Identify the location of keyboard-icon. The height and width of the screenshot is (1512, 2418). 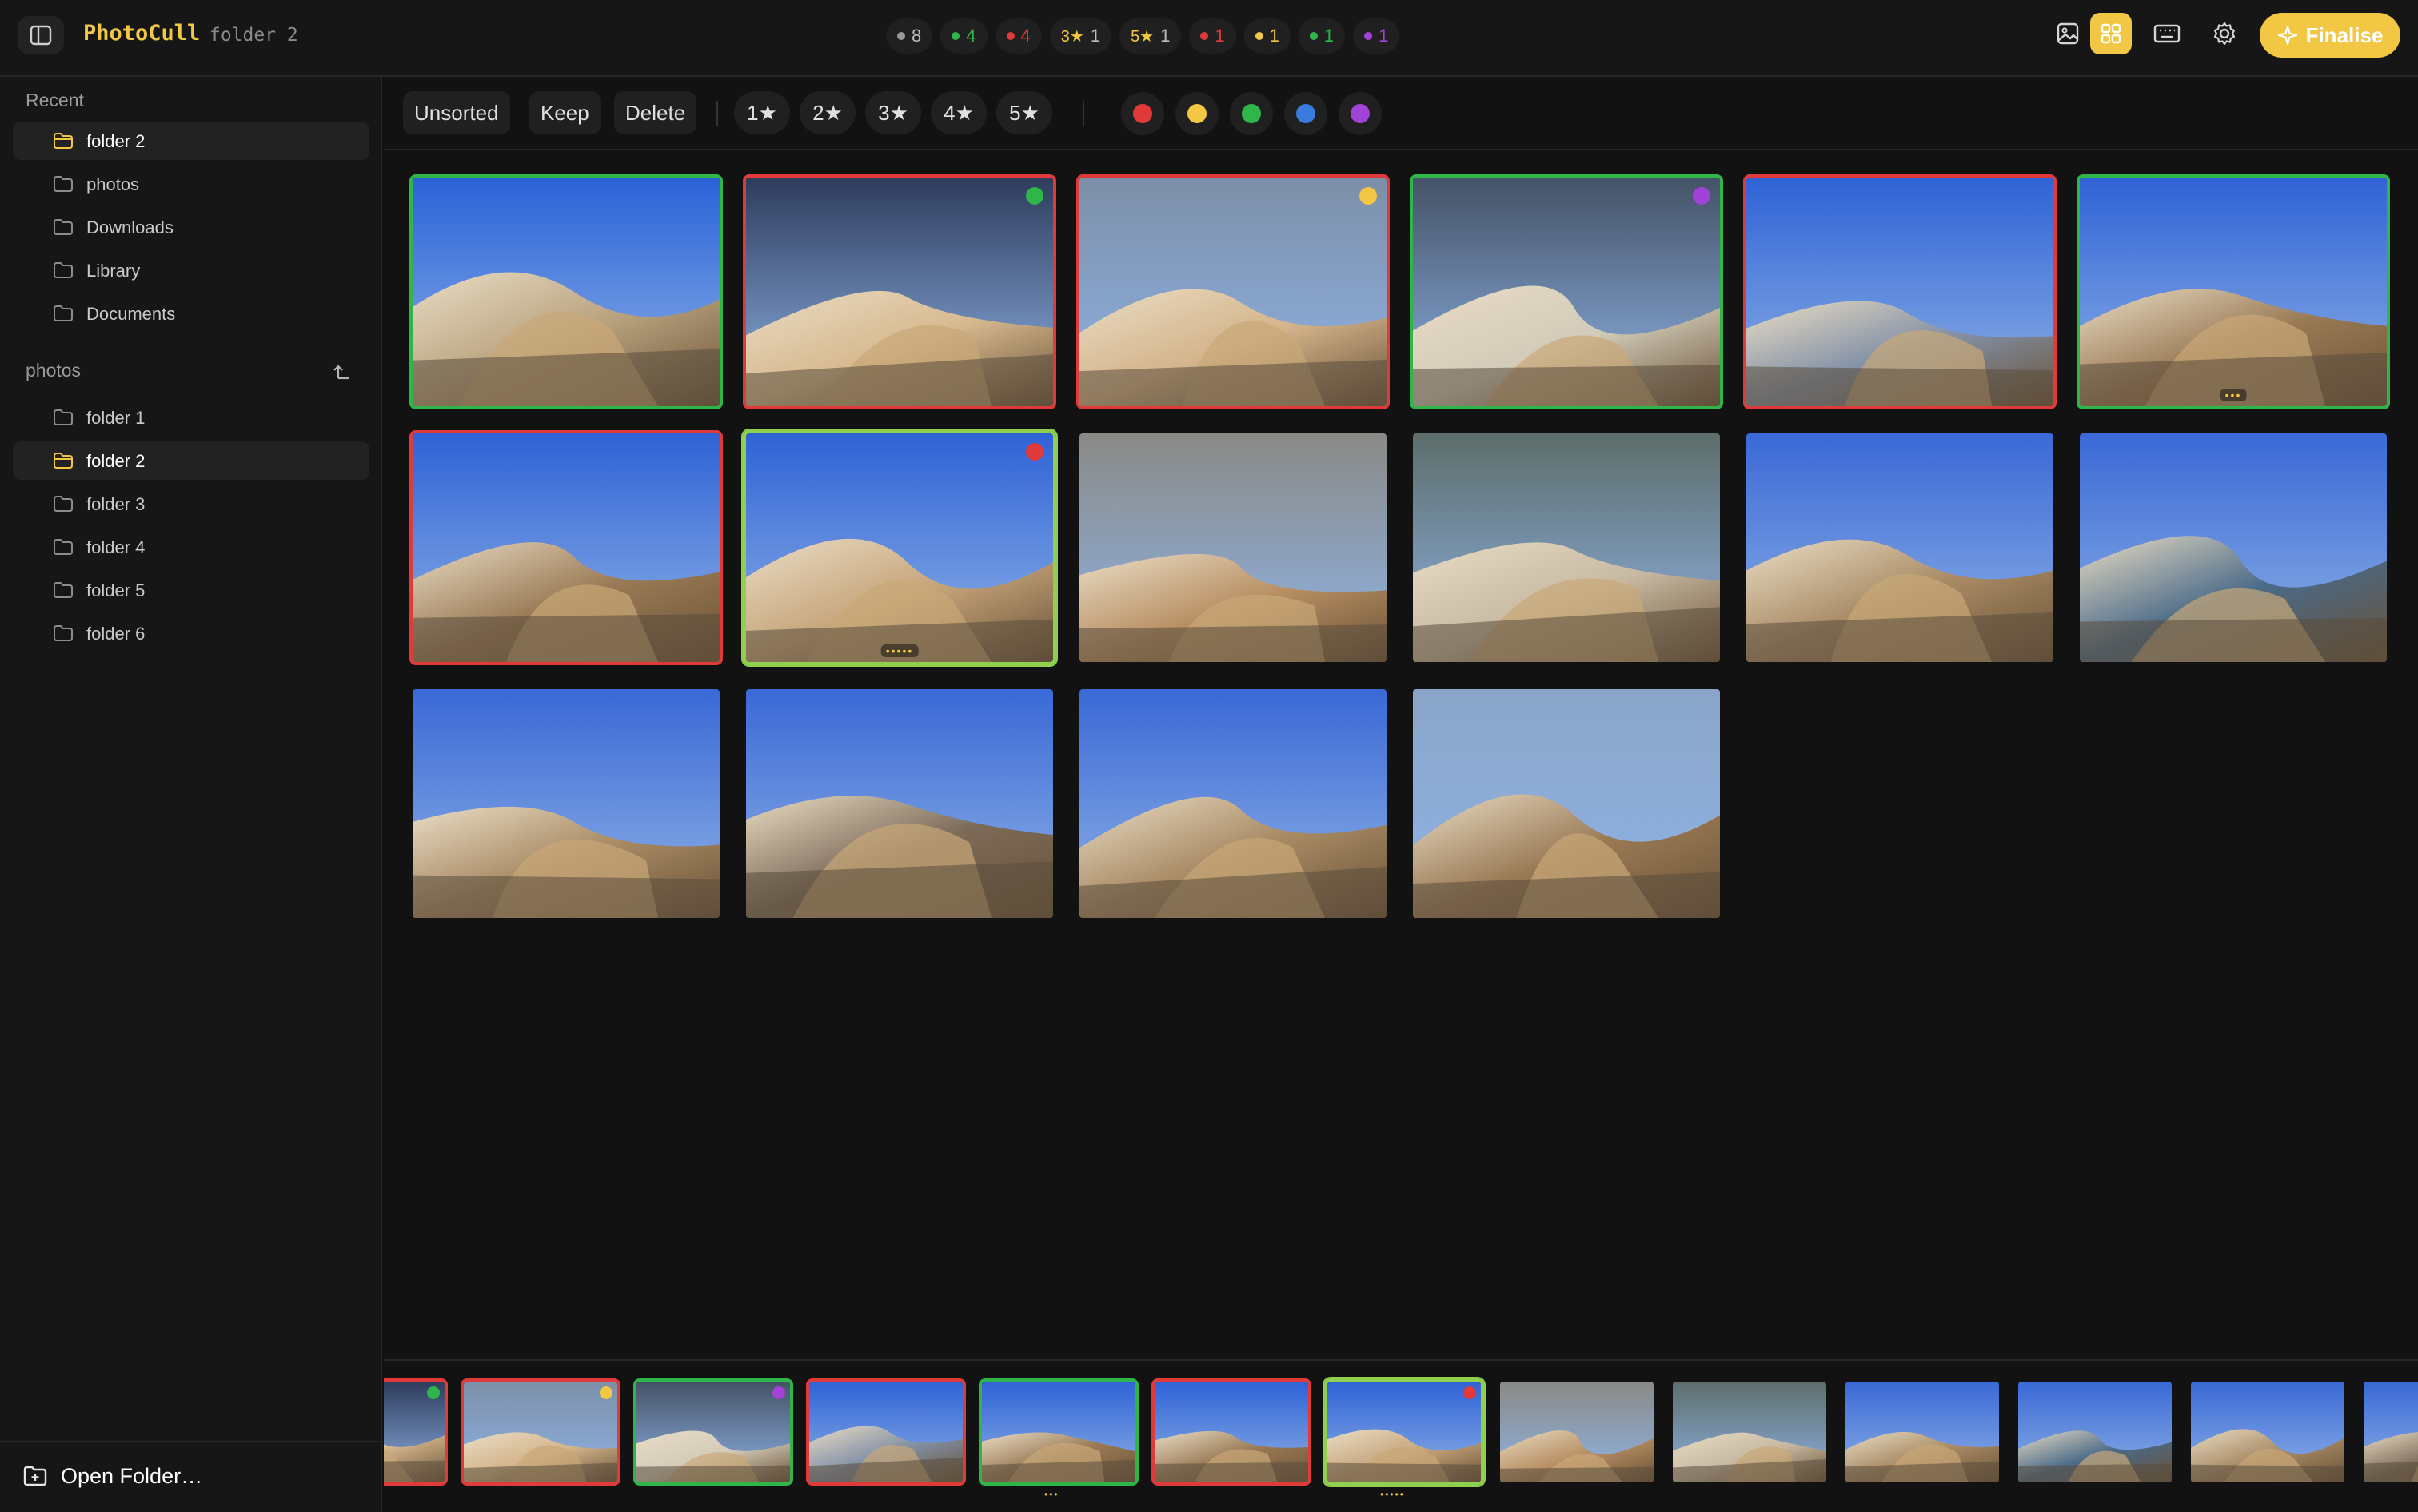
(2167, 33).